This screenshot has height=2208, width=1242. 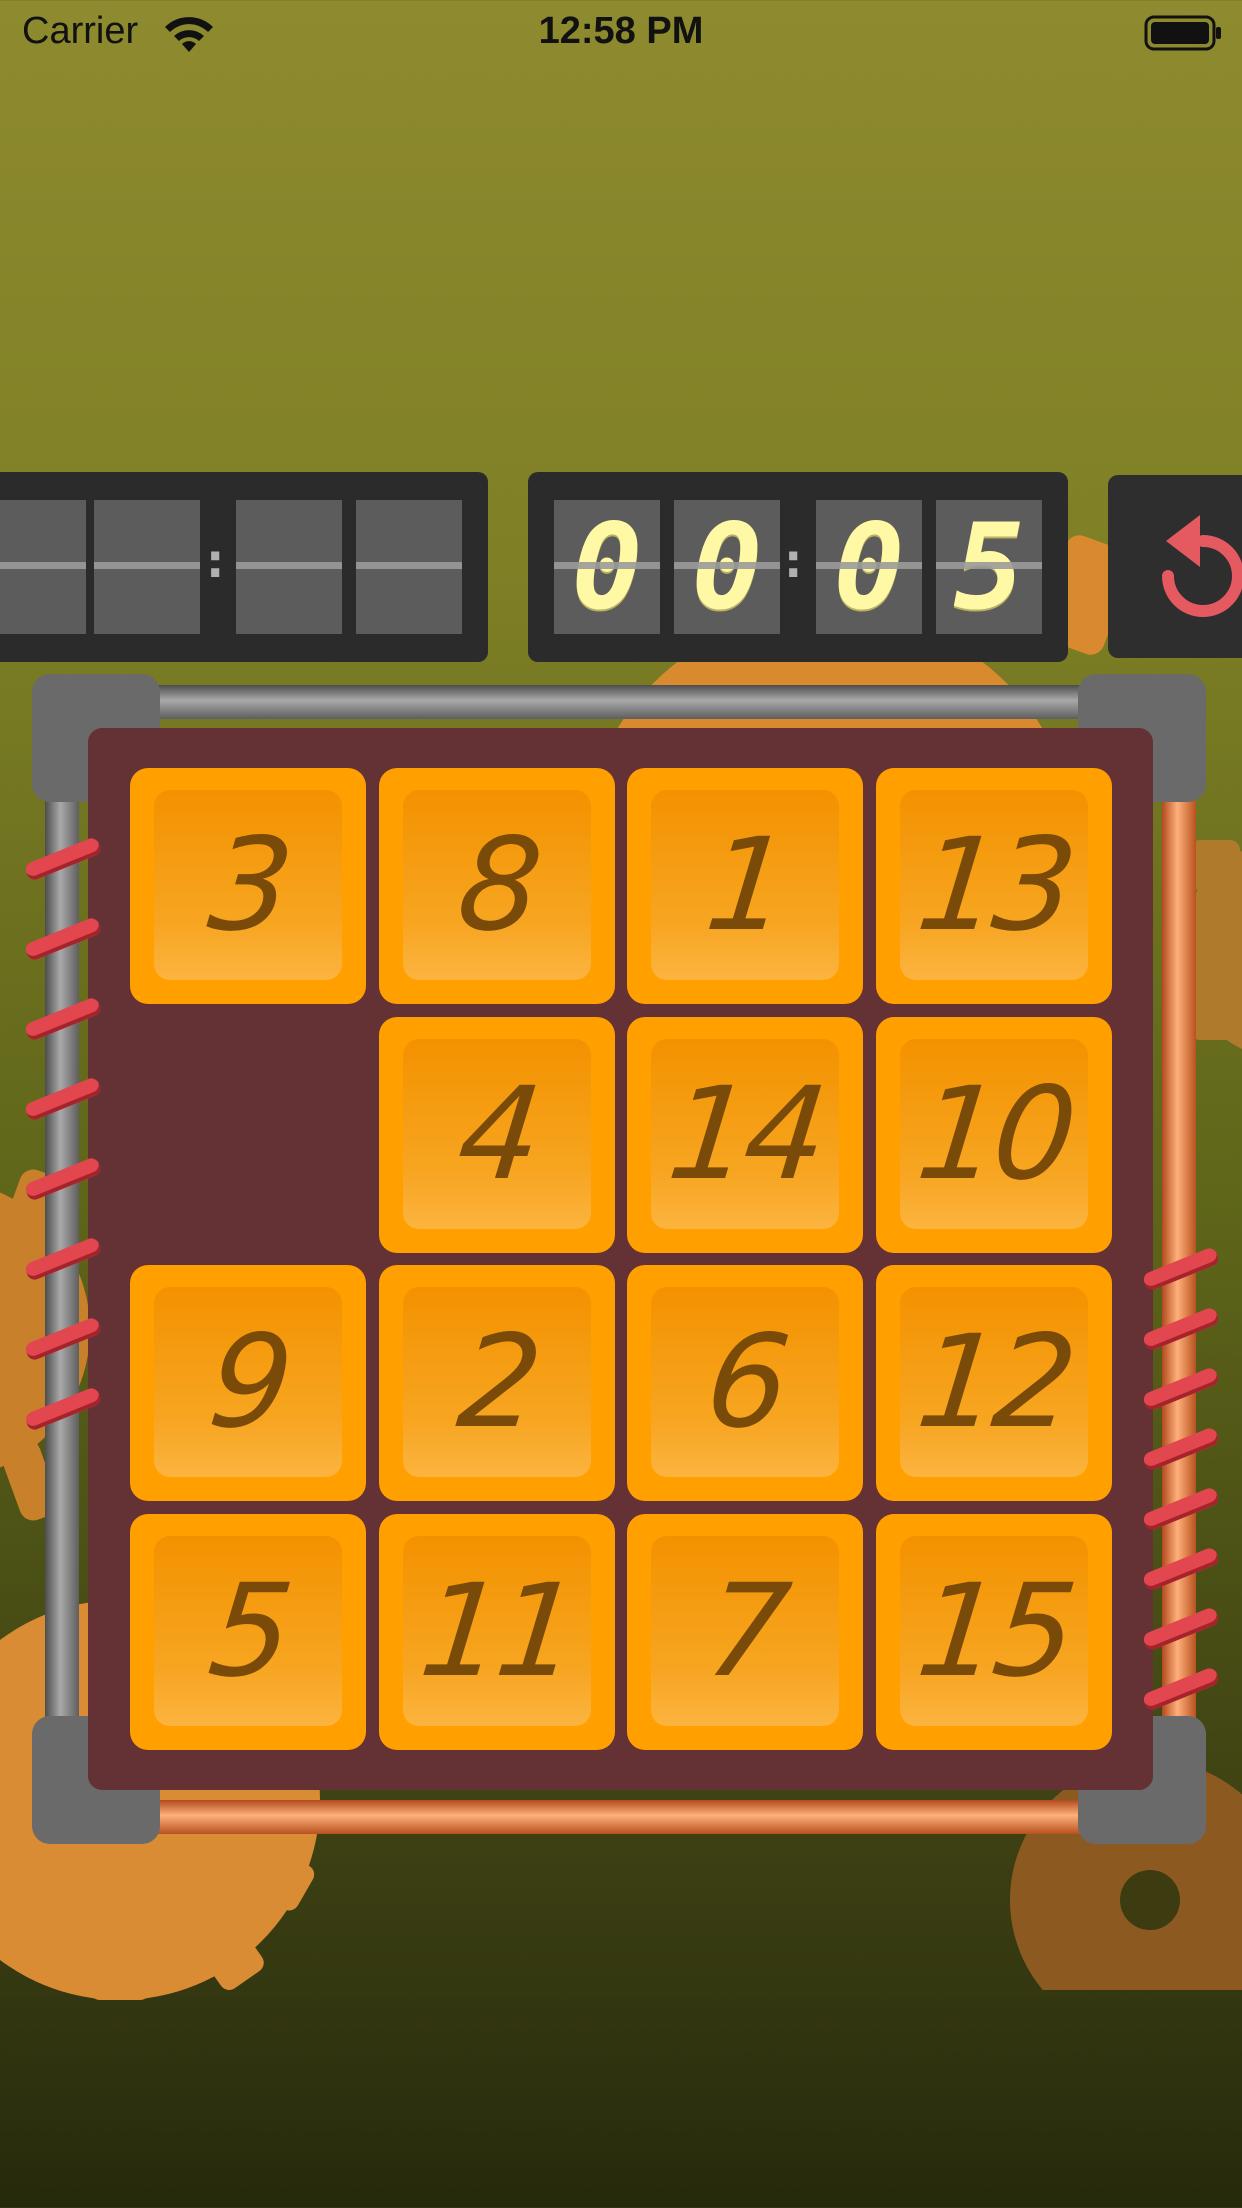 I want to click on tile-number: 1, so click(x=745, y=885).